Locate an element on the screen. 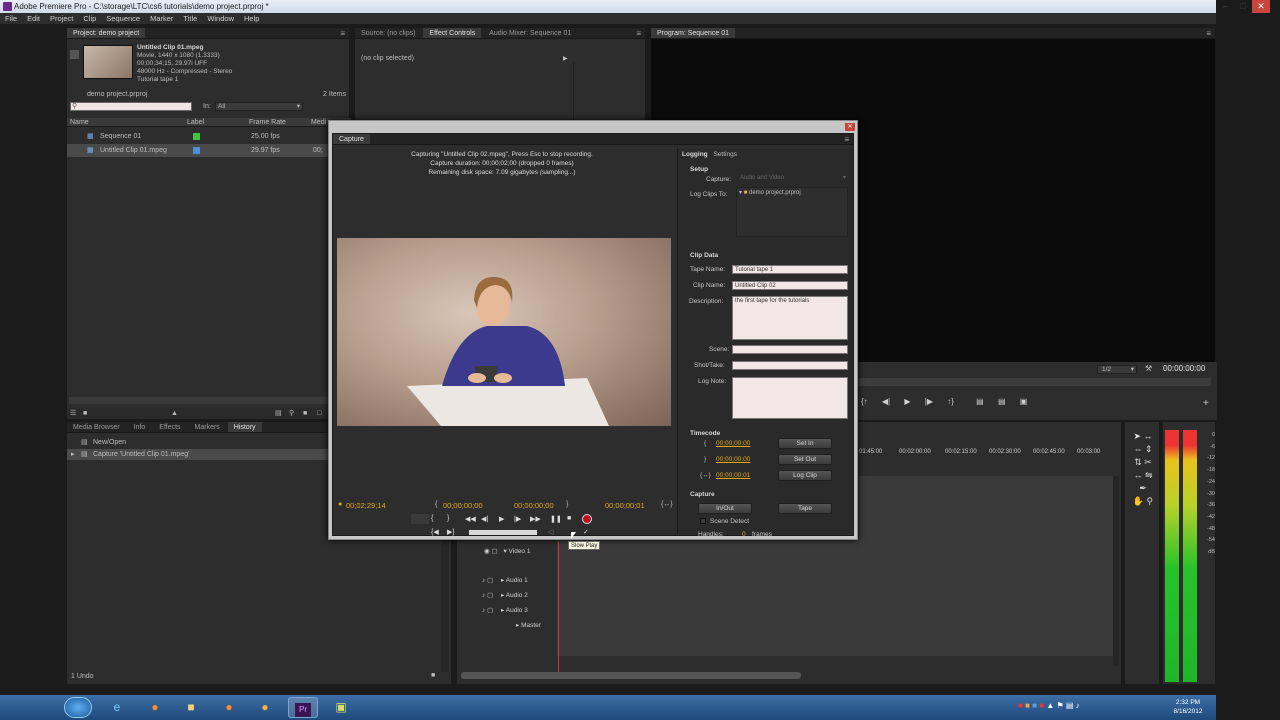 The height and width of the screenshot is (720, 1280). menu-edit: Edit is located at coordinates (33, 18).